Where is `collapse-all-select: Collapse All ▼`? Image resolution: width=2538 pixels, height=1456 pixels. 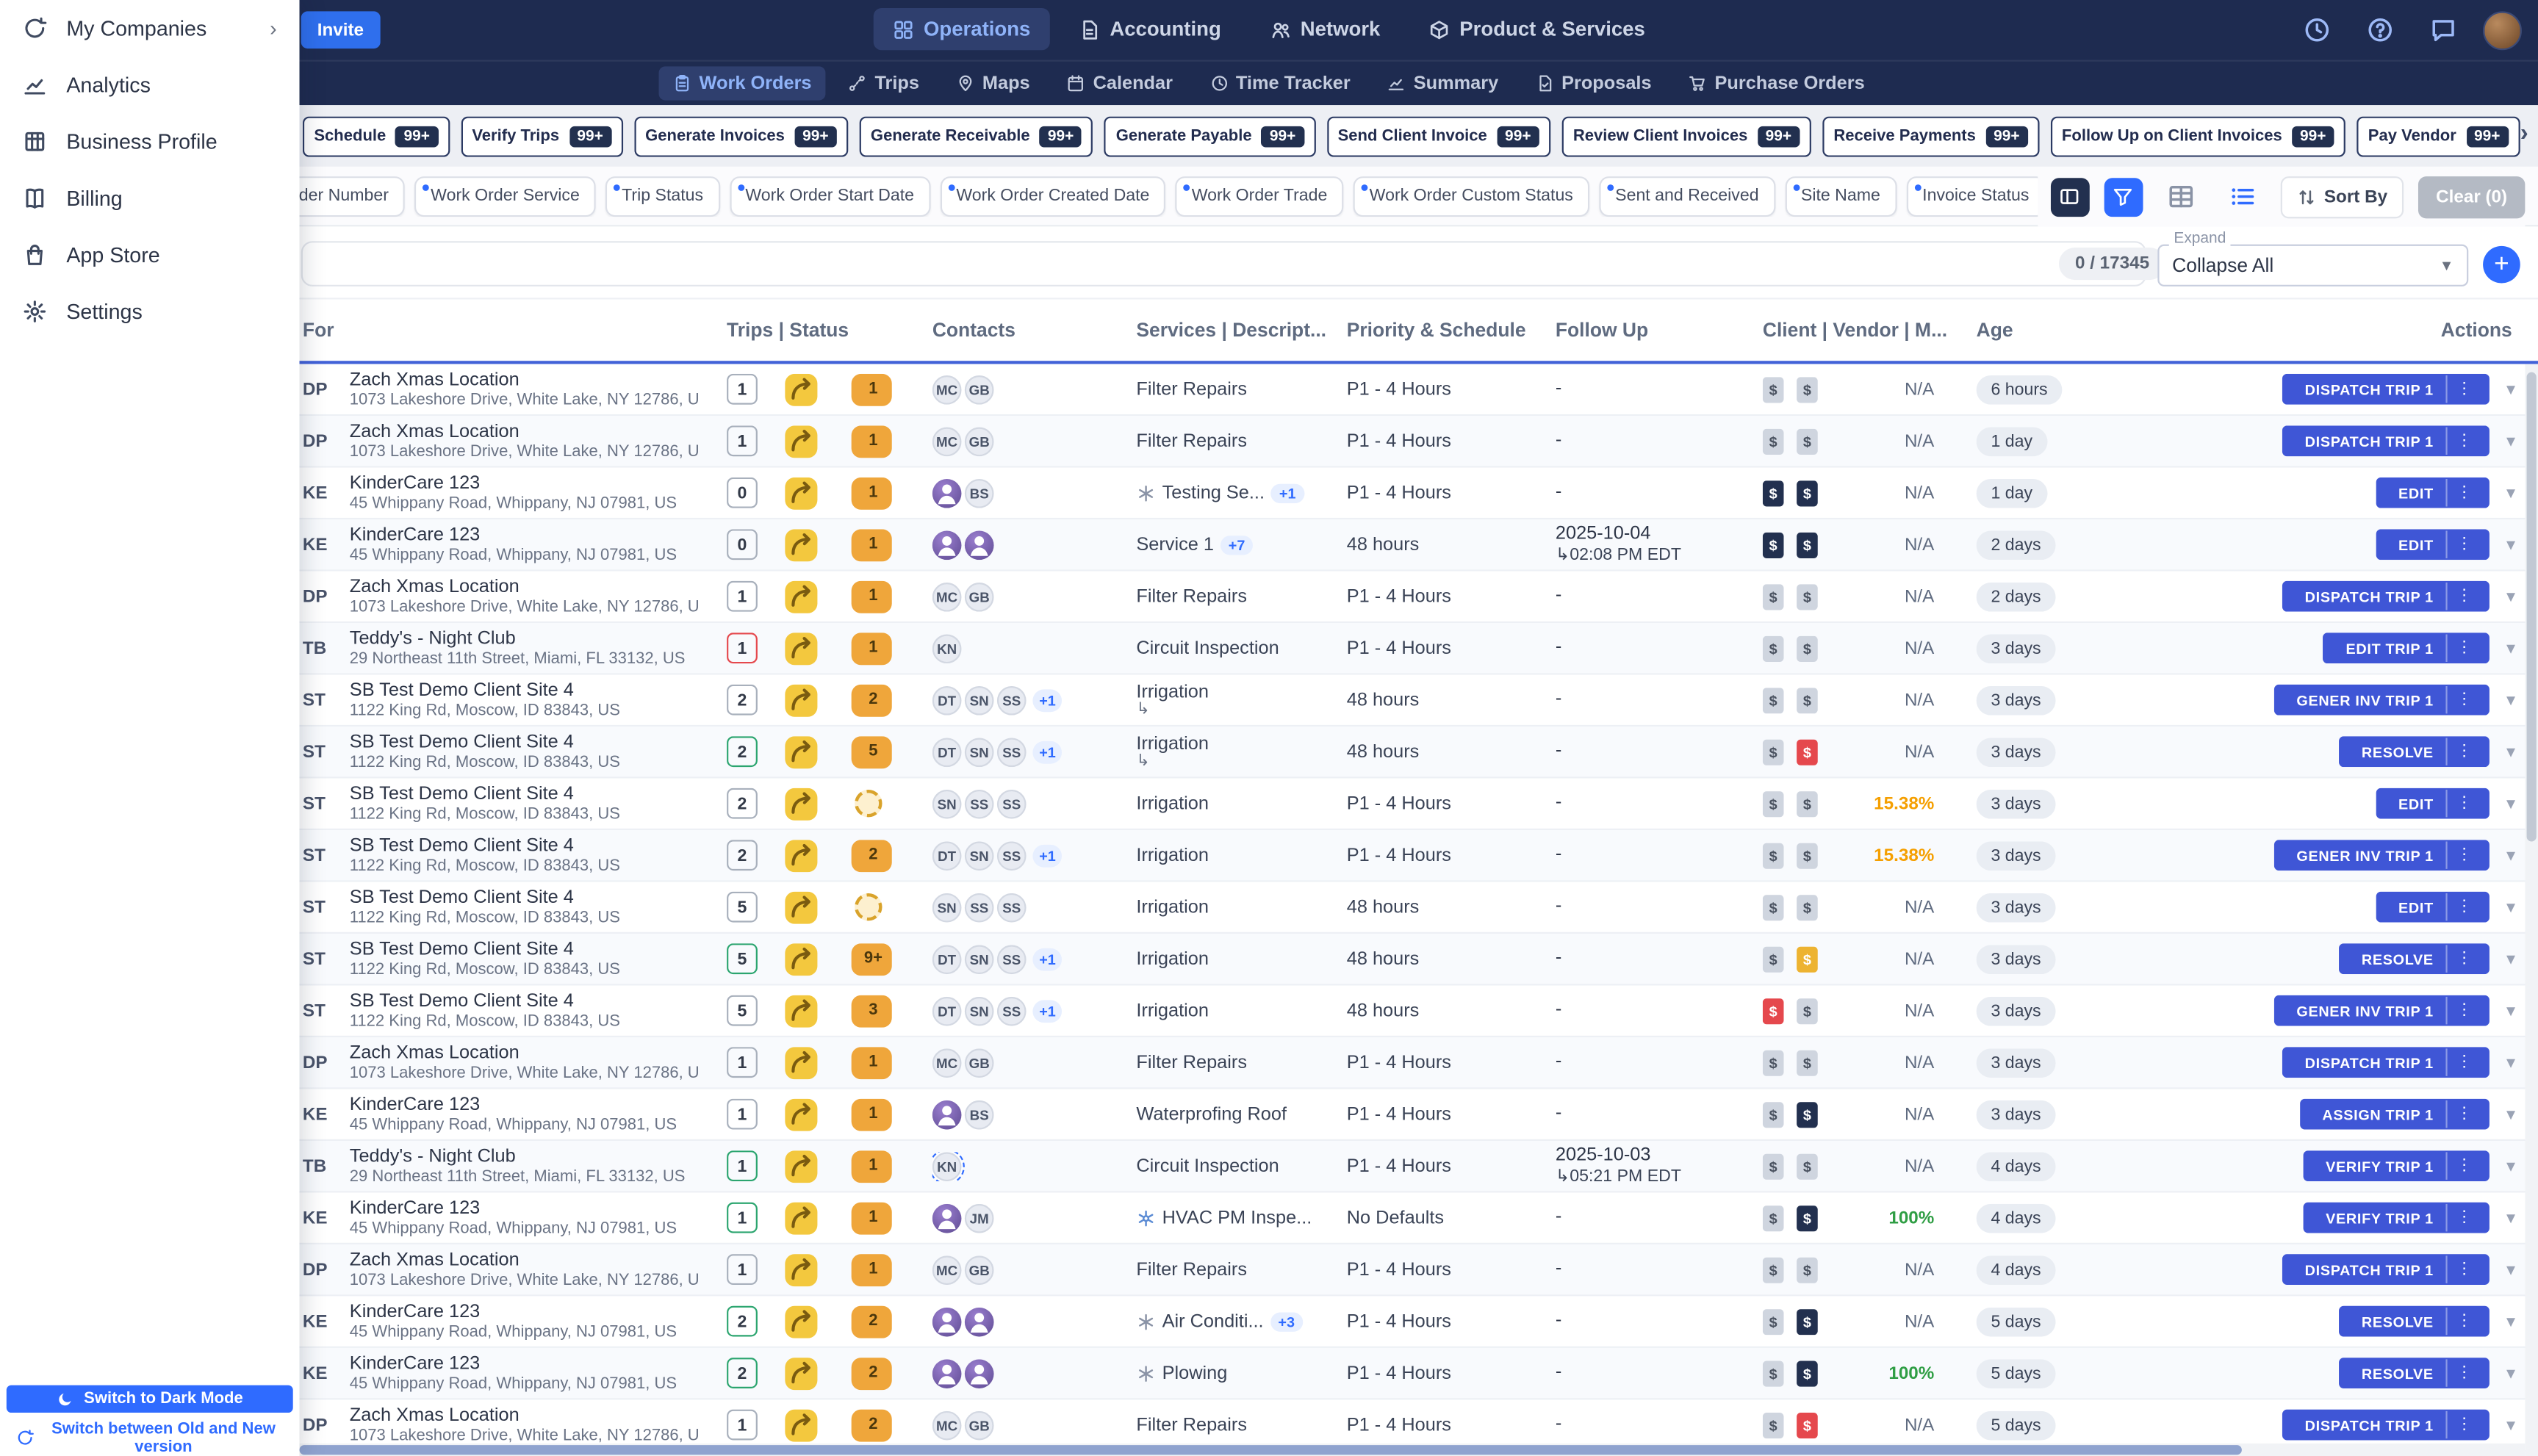 collapse-all-select: Collapse All ▼ is located at coordinates (2313, 265).